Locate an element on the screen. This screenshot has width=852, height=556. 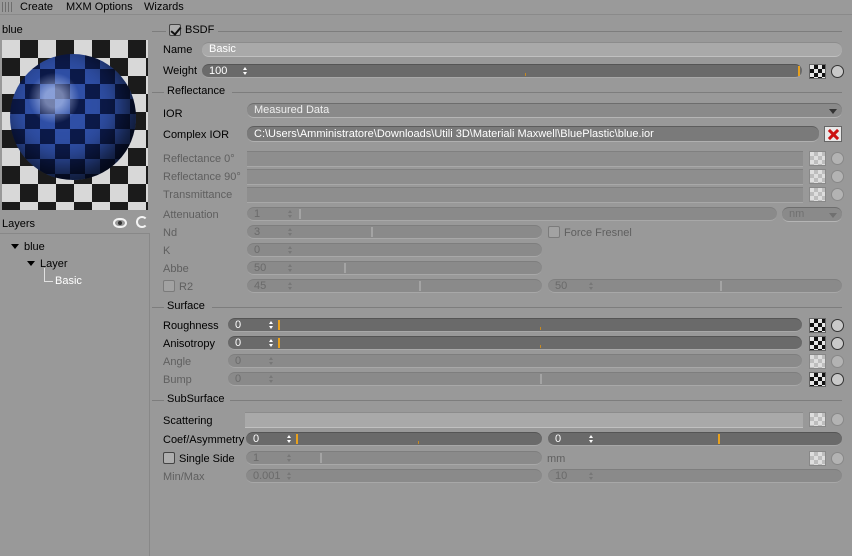
transmittance-color is located at coordinates (525, 195).